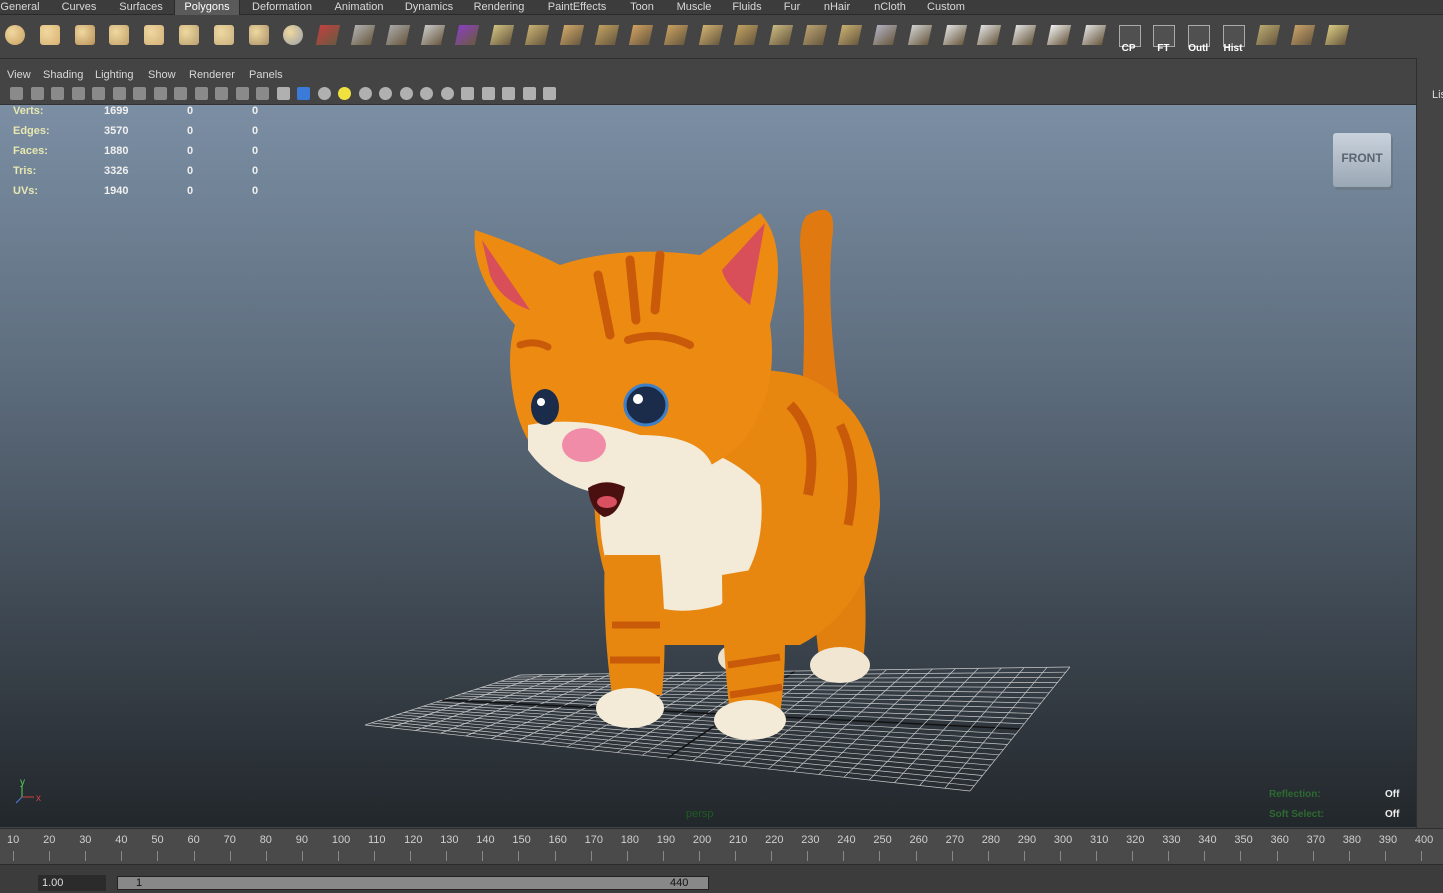 This screenshot has width=1443, height=893. Describe the element at coordinates (212, 75) in the screenshot. I see `menu-renderer: Renderer` at that location.